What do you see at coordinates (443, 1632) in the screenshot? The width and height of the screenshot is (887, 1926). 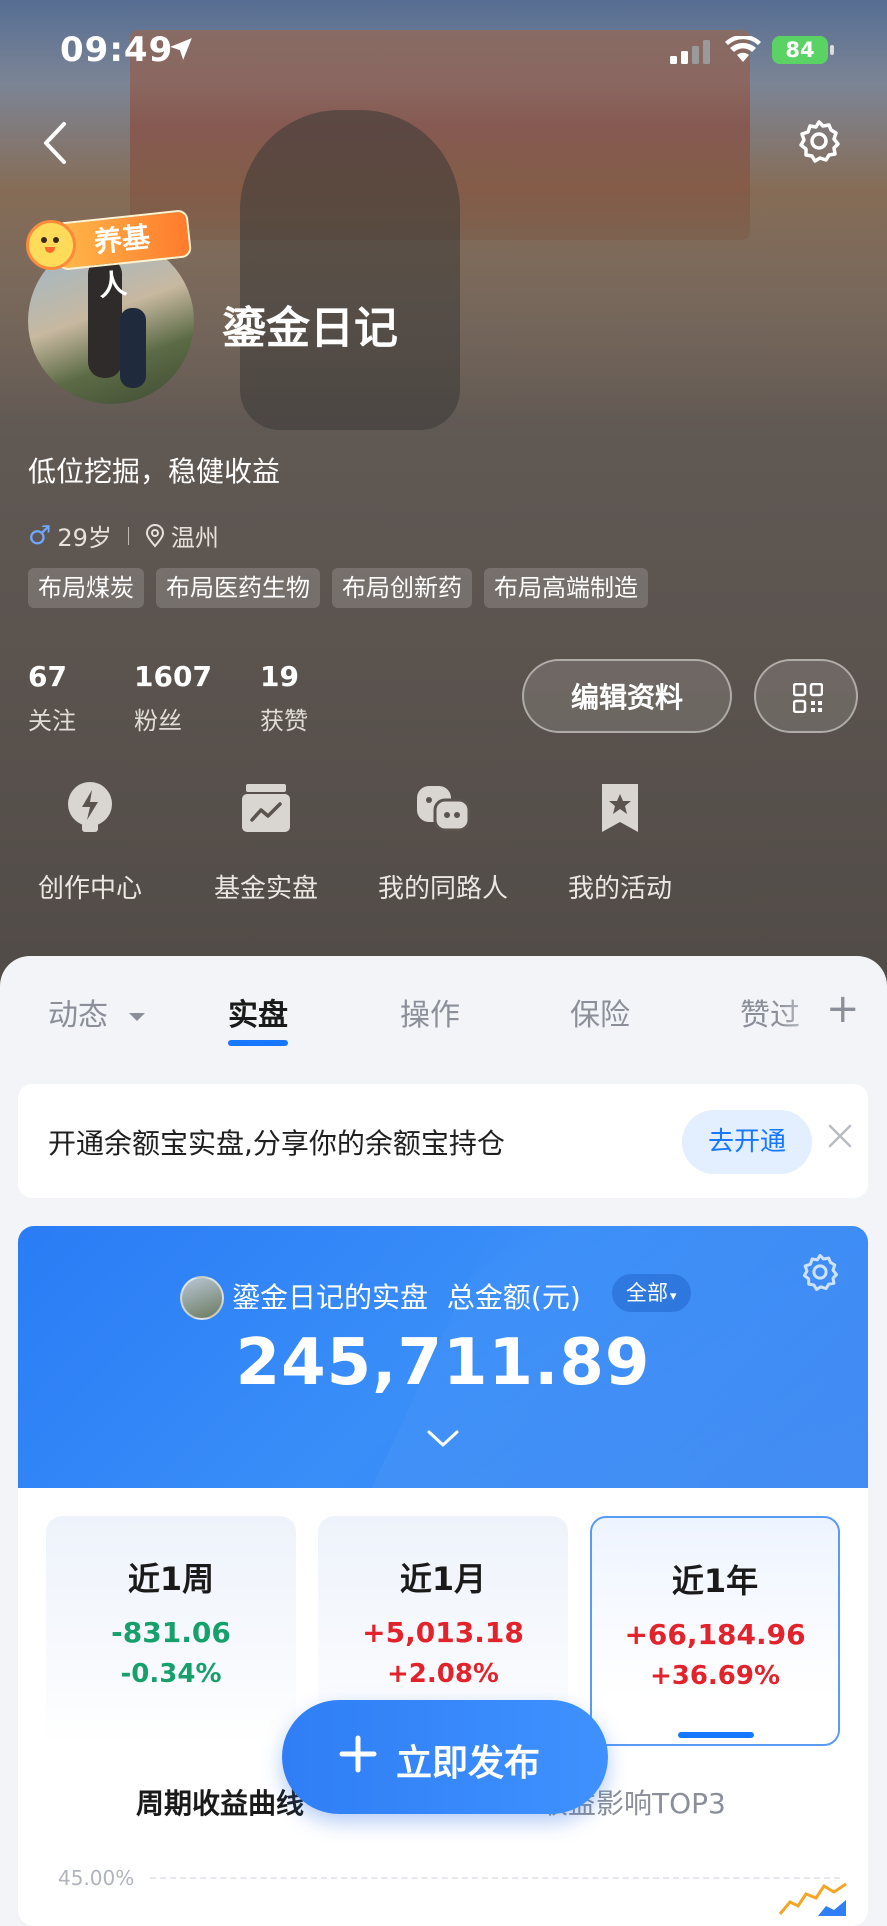 I see `period-value: +5,013.18` at bounding box center [443, 1632].